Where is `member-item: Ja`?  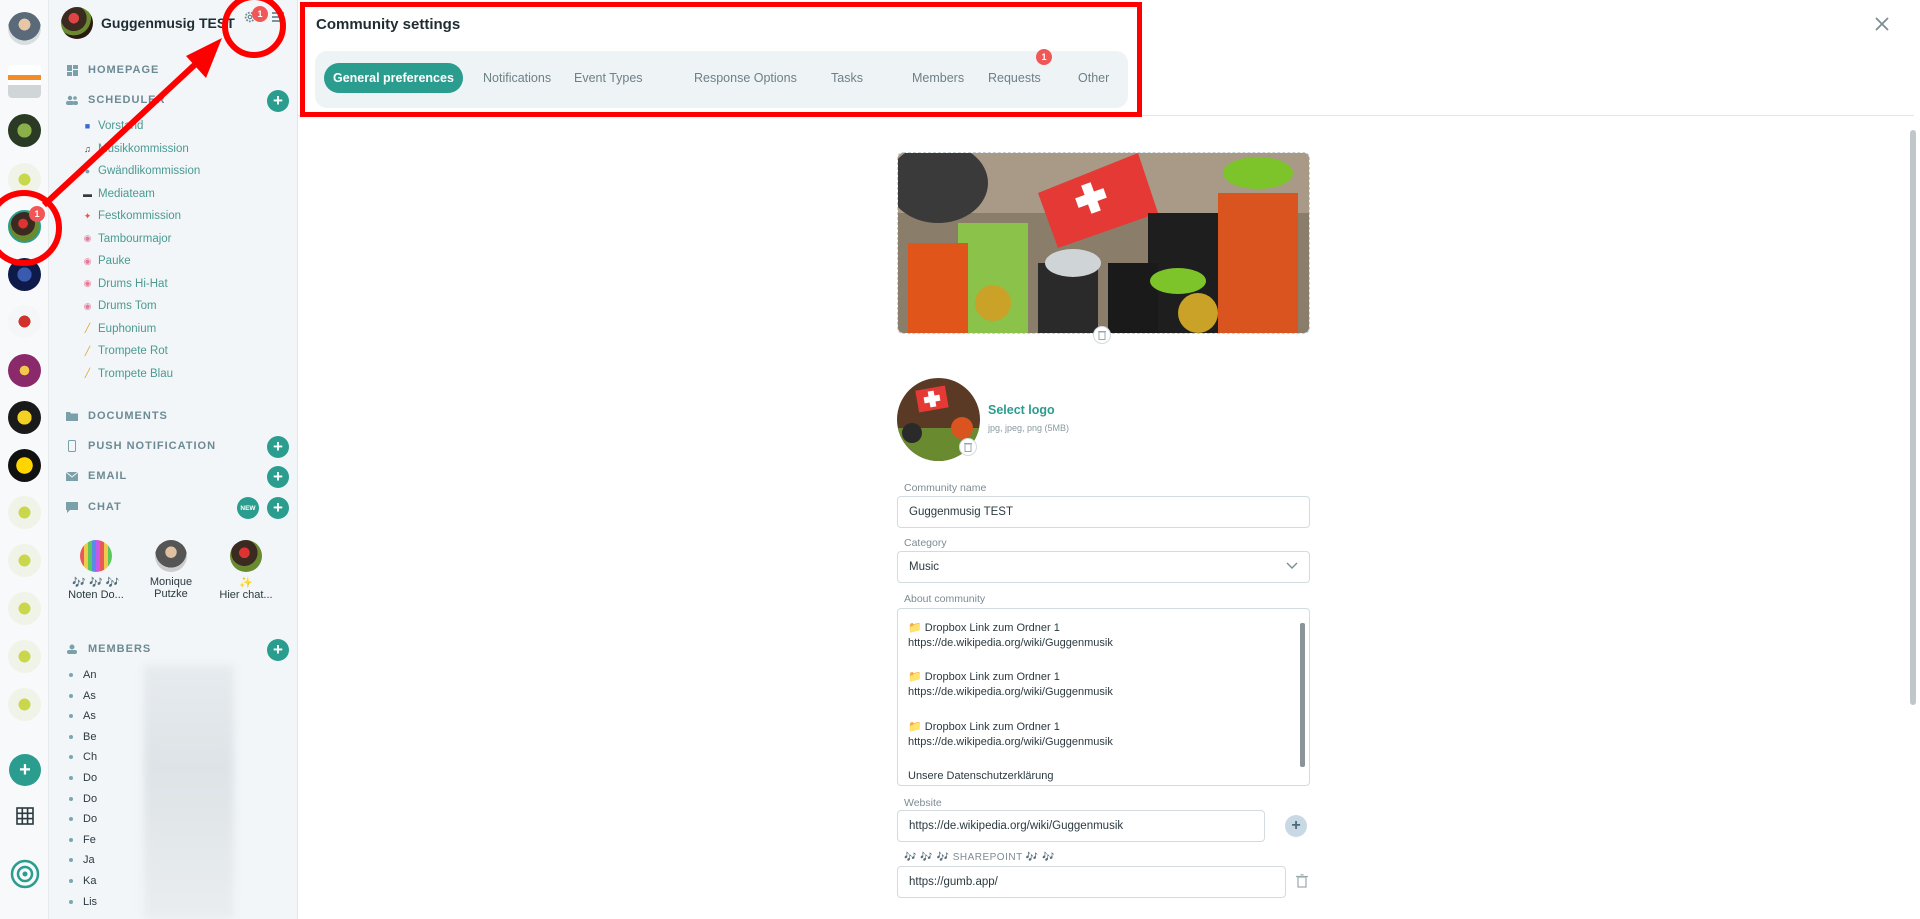 member-item: Ja is located at coordinates (82, 860).